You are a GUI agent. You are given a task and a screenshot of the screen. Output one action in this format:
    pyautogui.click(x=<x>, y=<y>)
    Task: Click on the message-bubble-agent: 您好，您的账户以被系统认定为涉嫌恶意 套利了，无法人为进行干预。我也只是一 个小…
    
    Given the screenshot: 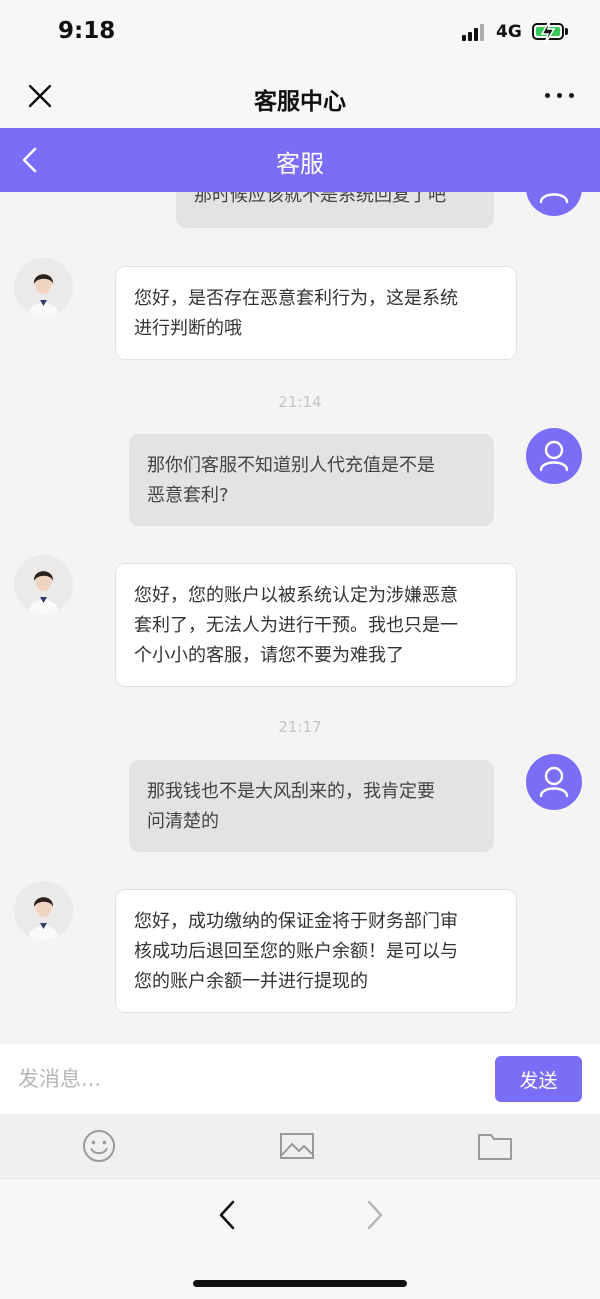 What is the action you would take?
    pyautogui.click(x=316, y=625)
    